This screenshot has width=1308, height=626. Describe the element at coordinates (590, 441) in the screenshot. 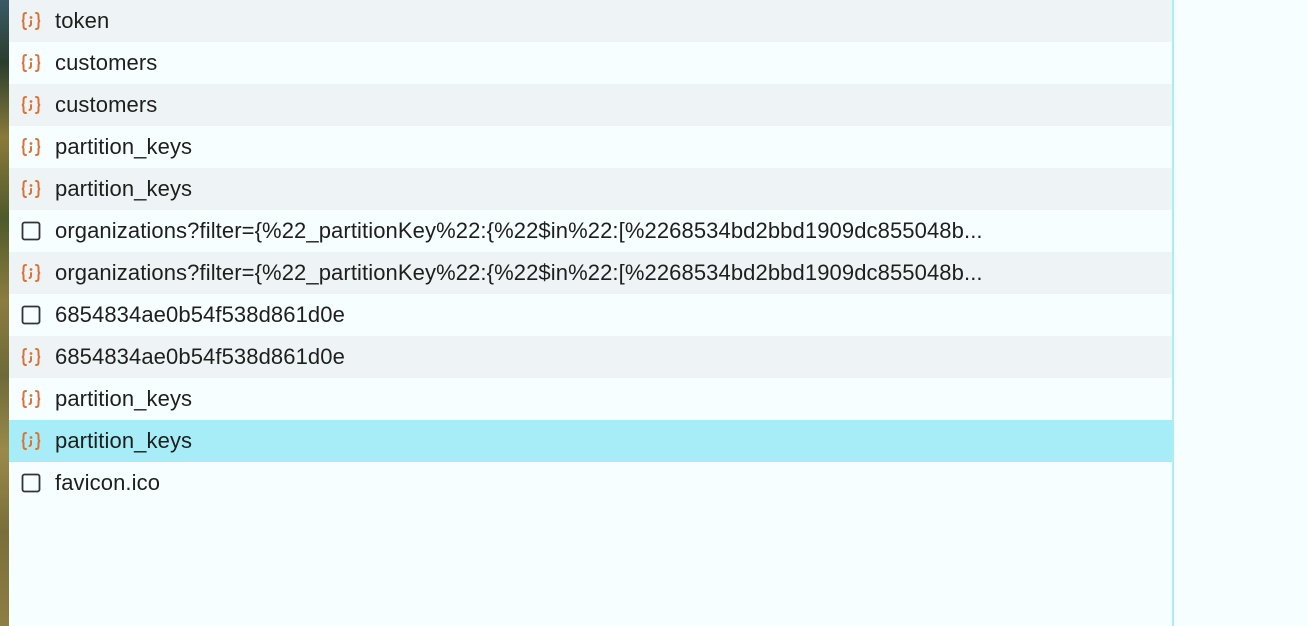

I see `request-row-selected: partition_keys` at that location.